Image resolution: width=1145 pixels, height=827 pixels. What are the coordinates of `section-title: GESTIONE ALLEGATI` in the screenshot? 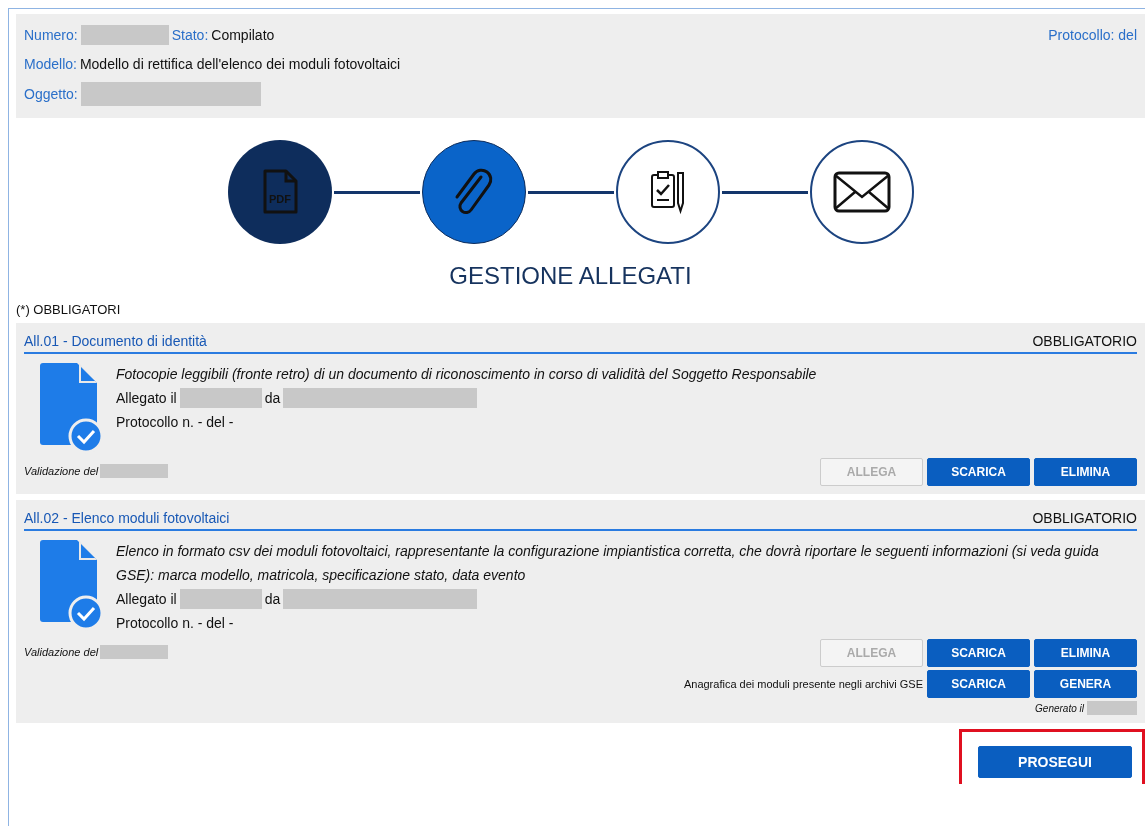 It's located at (570, 276).